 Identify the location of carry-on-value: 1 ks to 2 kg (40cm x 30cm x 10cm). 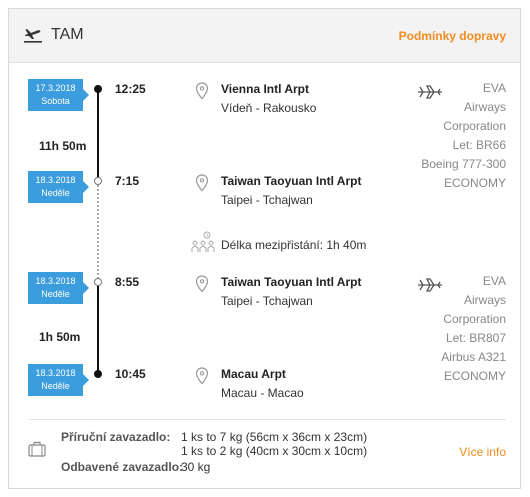
(274, 451).